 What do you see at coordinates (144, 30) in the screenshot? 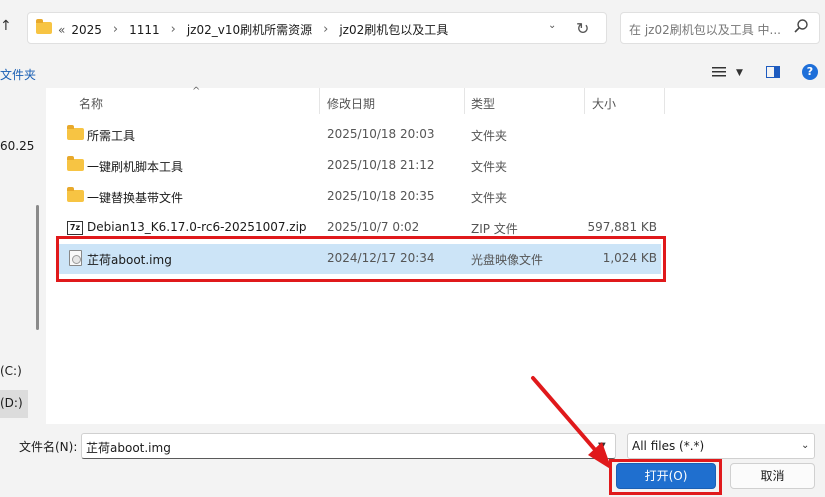
I see `breadcrumb-item: 1111` at bounding box center [144, 30].